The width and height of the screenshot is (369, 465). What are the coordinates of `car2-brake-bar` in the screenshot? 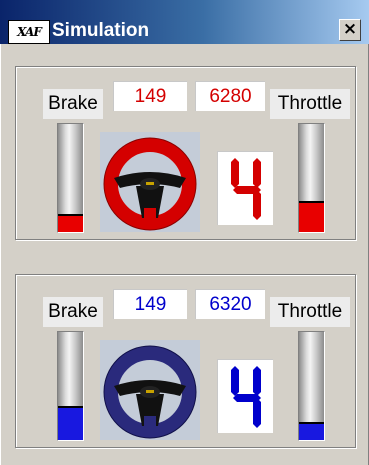 It's located at (70, 386).